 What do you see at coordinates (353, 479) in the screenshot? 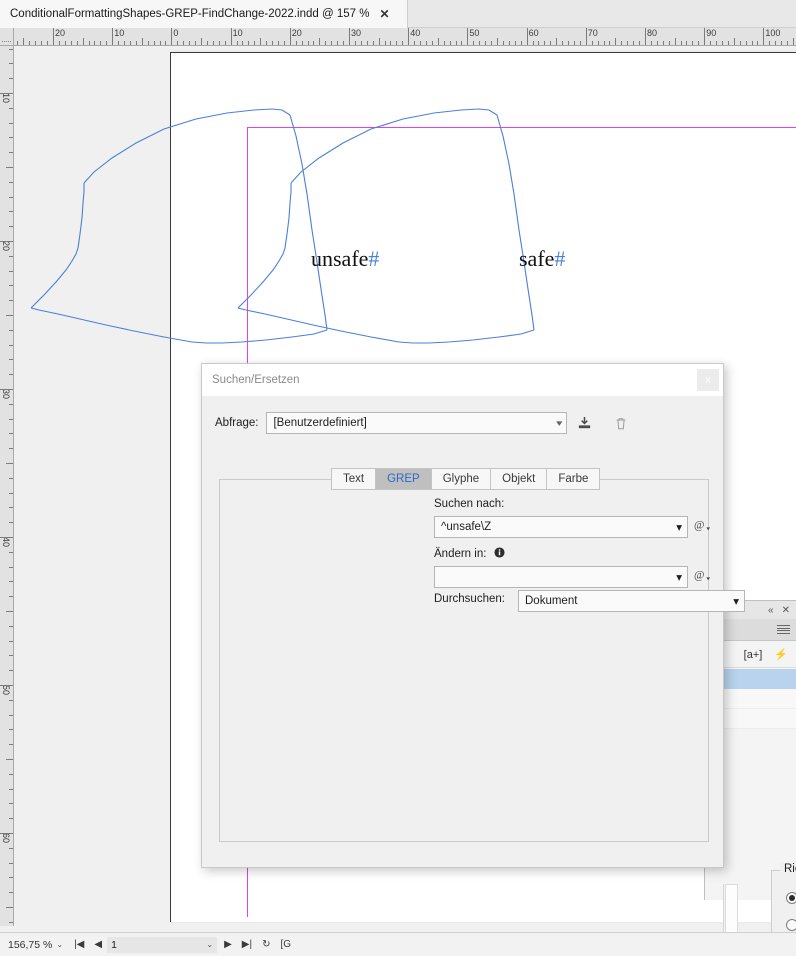
I see `dialog-tab-text: Text` at bounding box center [353, 479].